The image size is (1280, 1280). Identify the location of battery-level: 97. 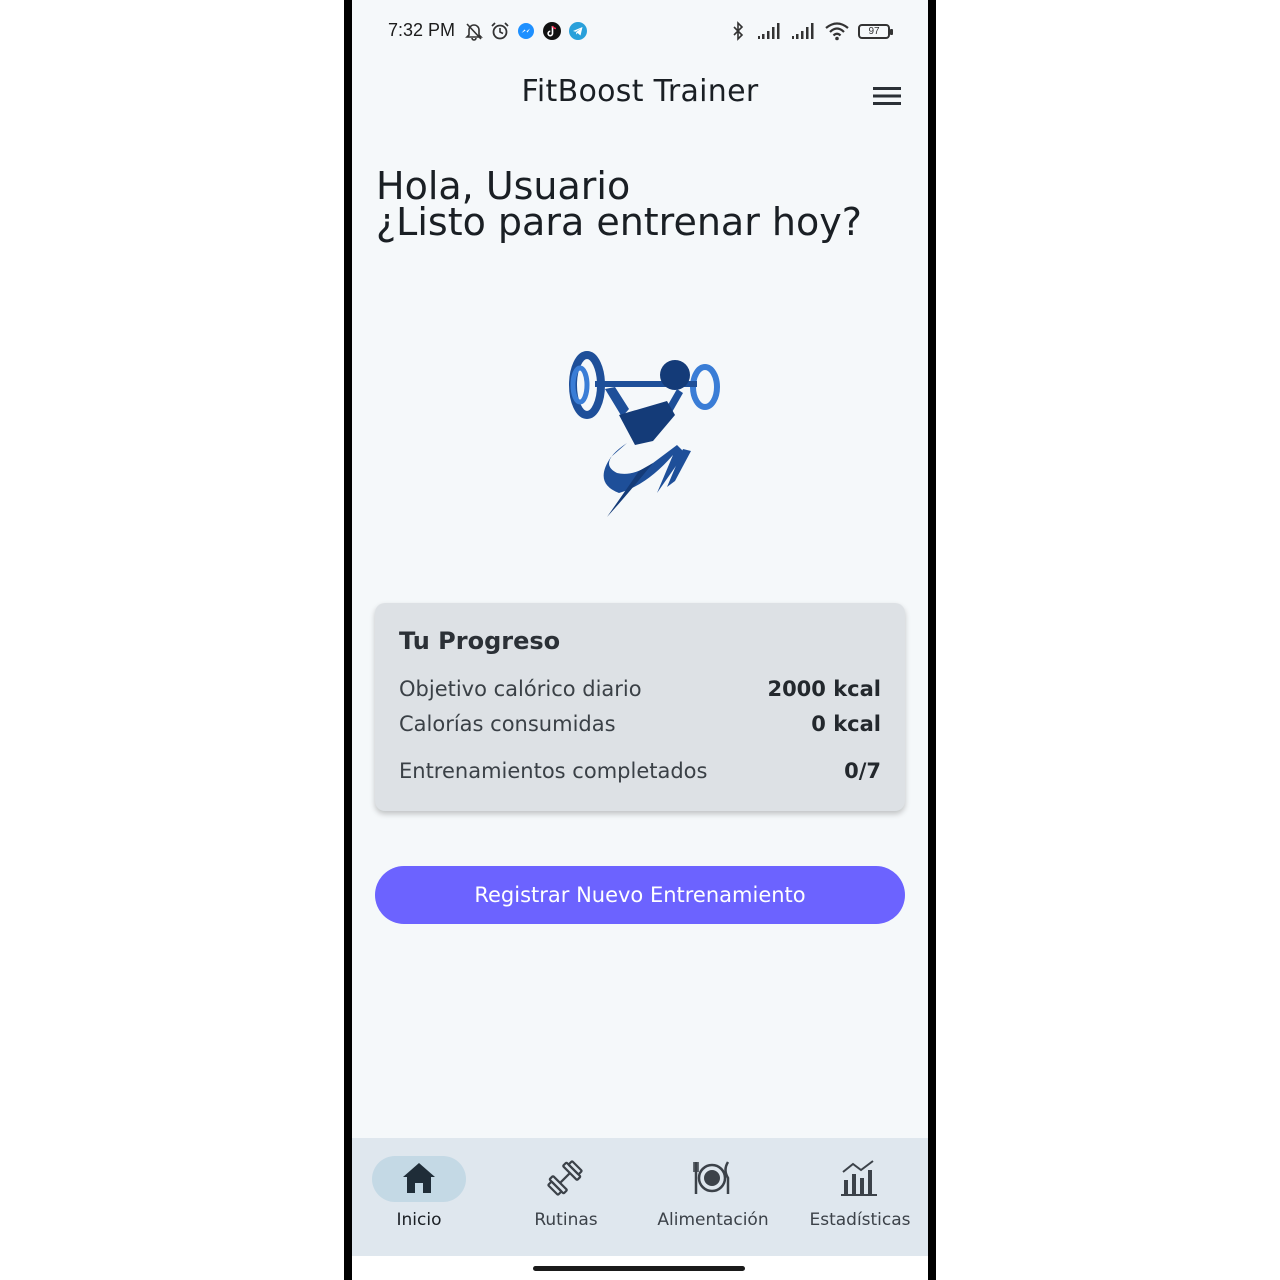
(874, 31).